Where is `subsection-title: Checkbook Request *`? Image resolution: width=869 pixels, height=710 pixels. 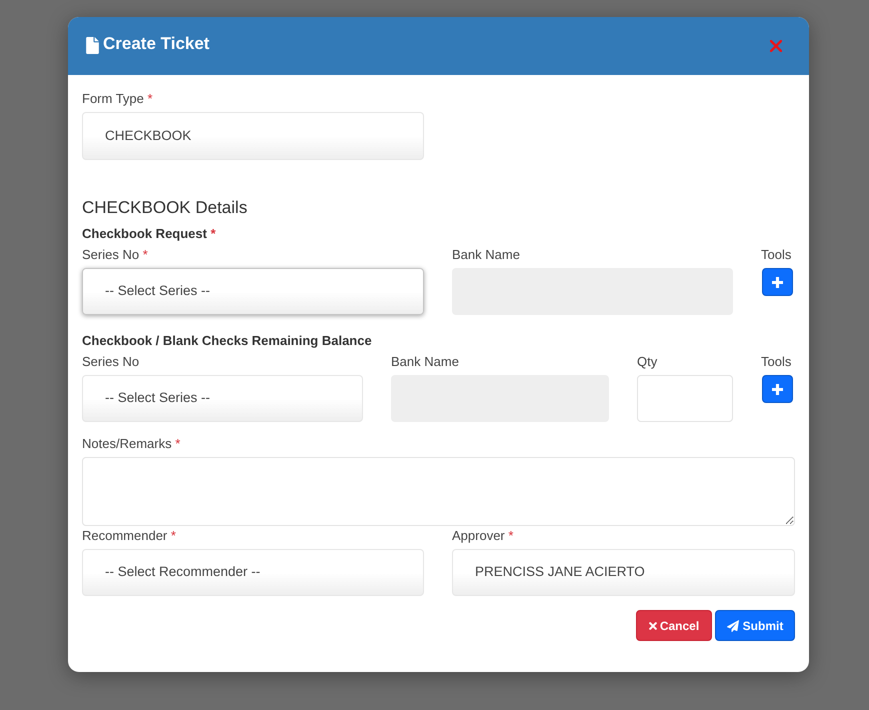 subsection-title: Checkbook Request * is located at coordinates (149, 234).